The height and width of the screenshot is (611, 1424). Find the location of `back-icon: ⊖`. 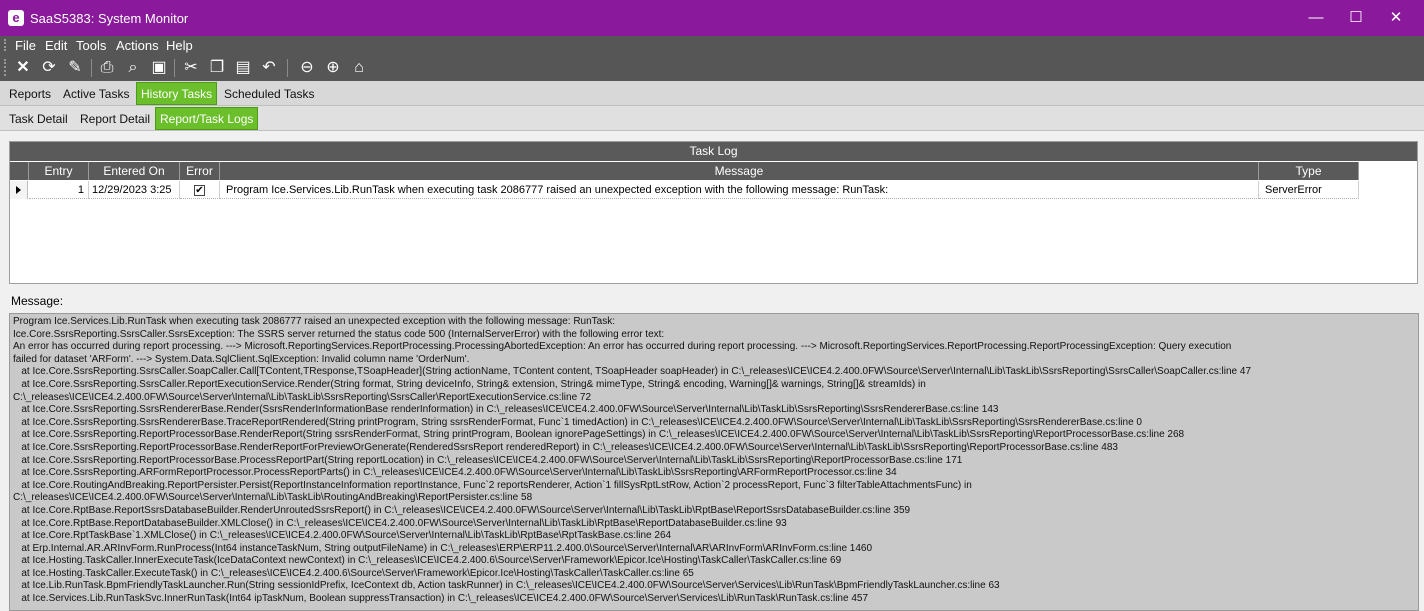

back-icon: ⊖ is located at coordinates (307, 68).